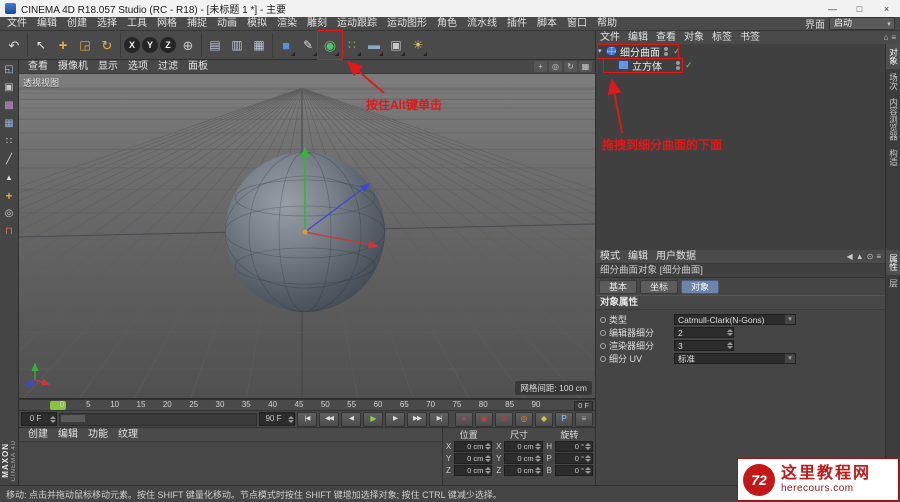  I want to click on lock-y-axis-button: Y, so click(150, 45).